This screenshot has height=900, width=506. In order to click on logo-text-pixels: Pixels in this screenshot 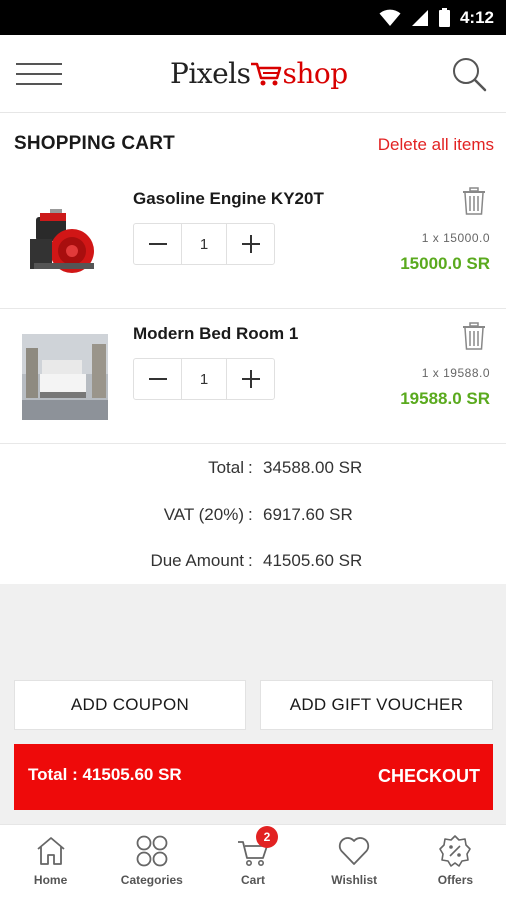, I will do `click(210, 73)`.